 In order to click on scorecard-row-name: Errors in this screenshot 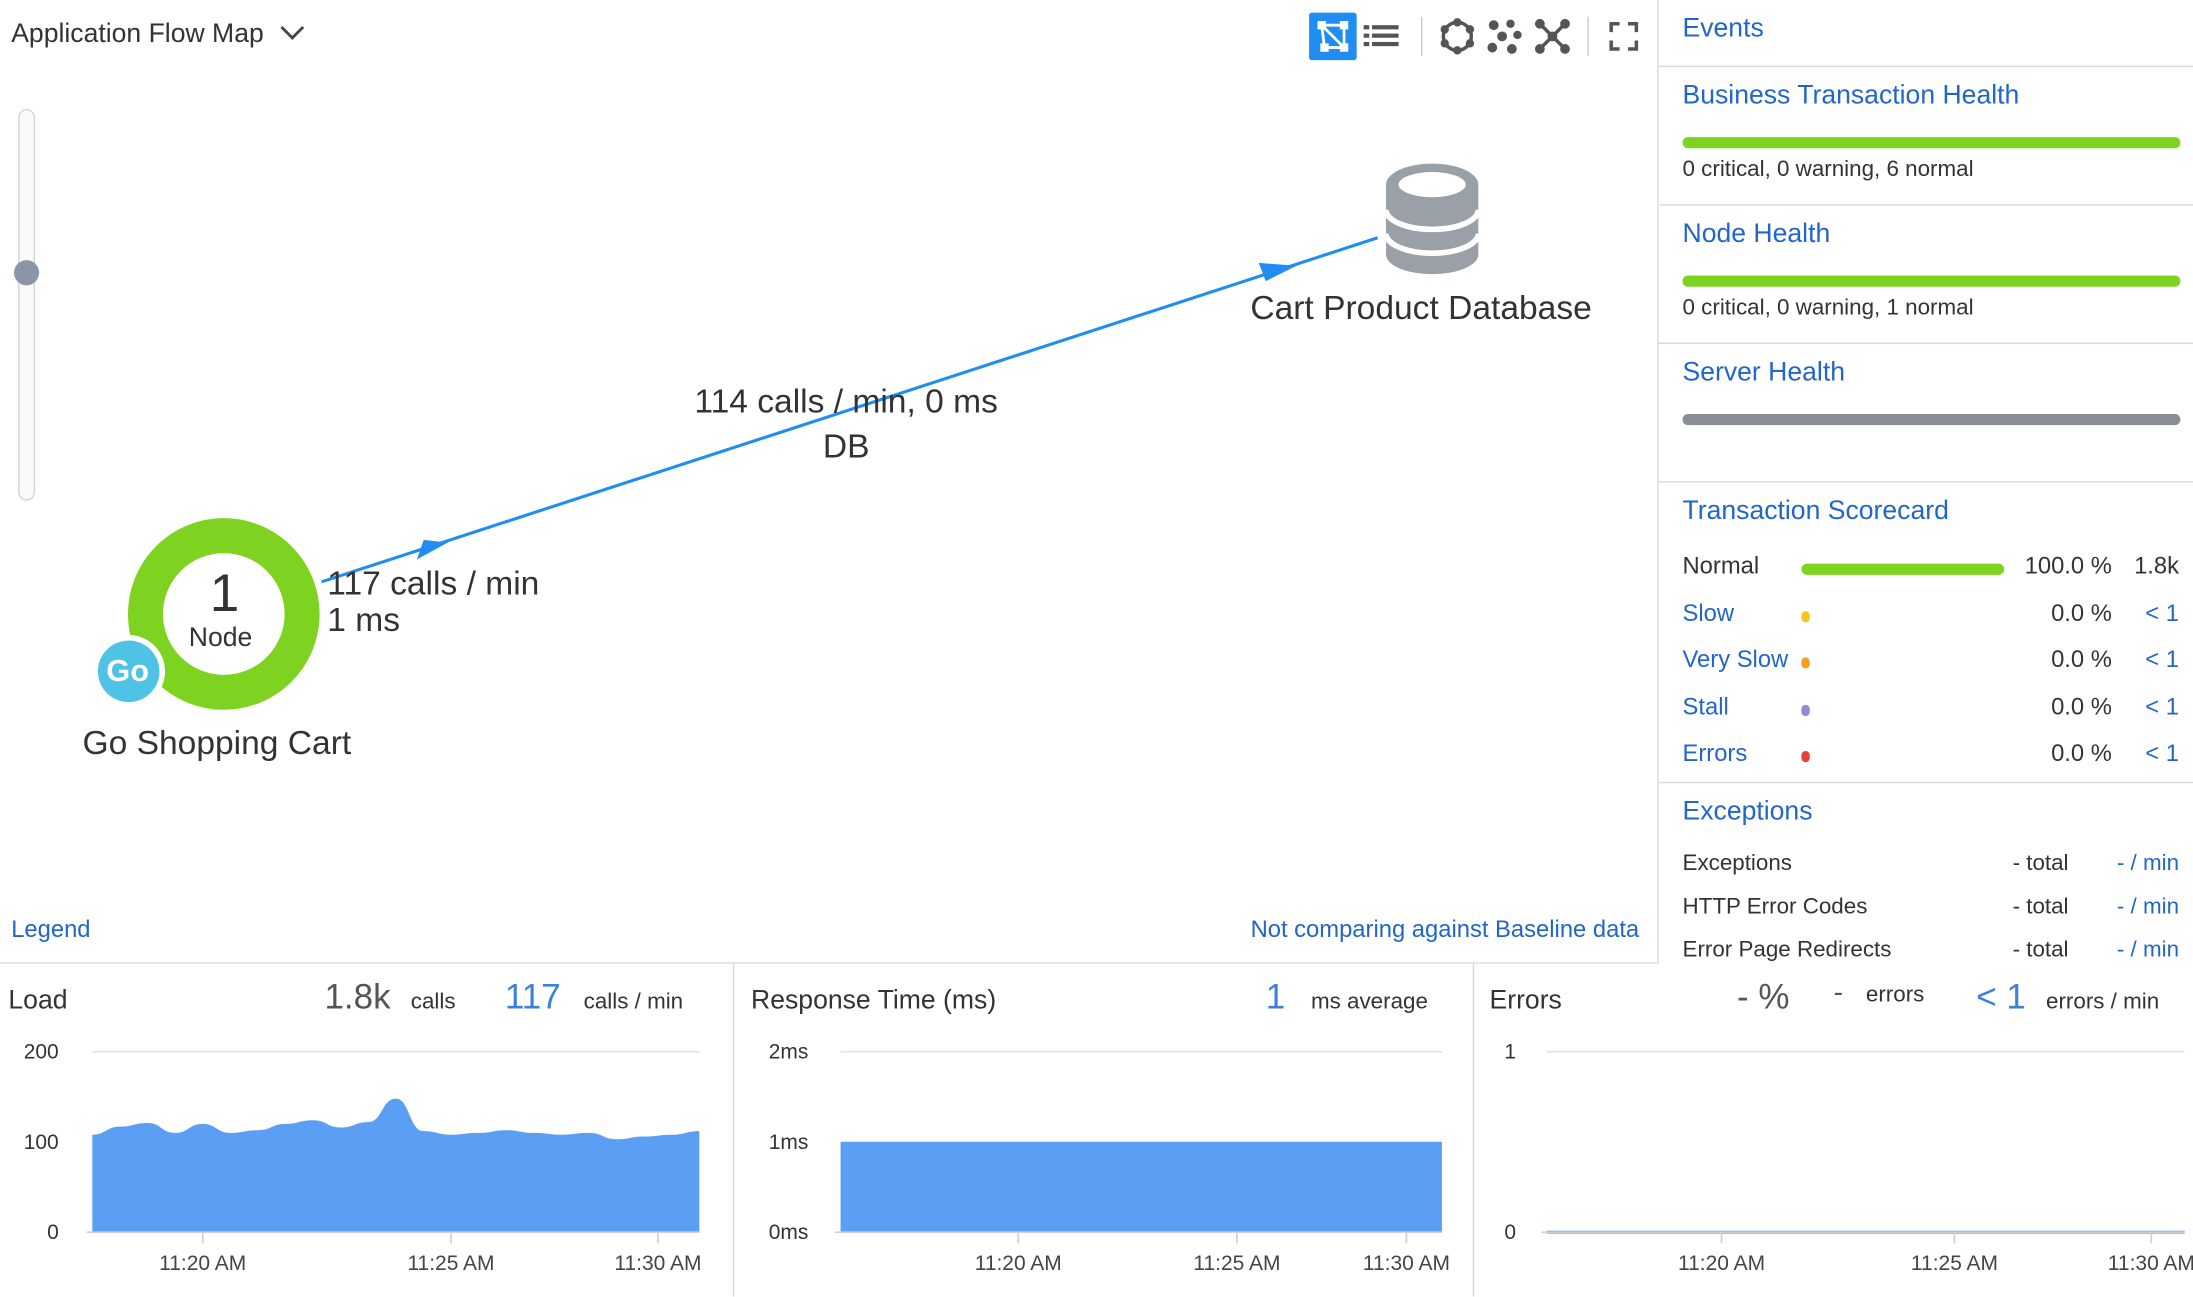, I will do `click(1715, 754)`.